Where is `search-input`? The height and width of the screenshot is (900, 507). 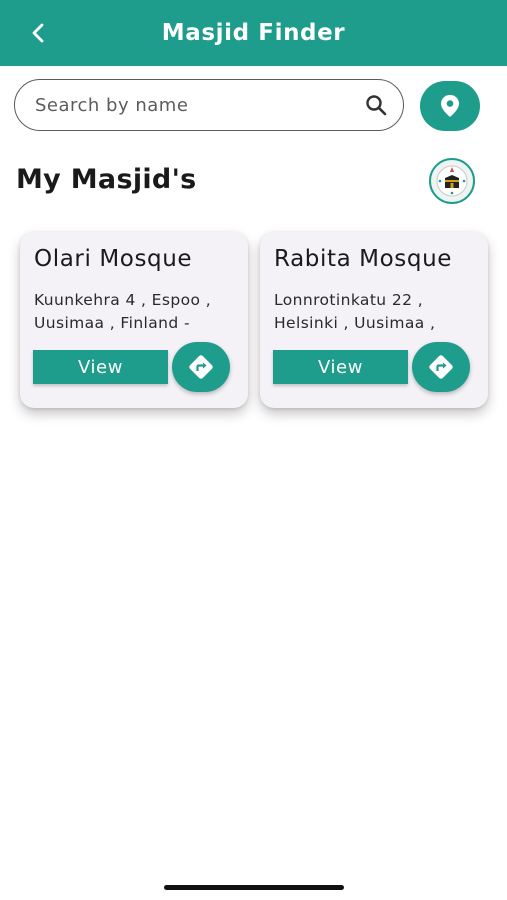
search-input is located at coordinates (199, 105).